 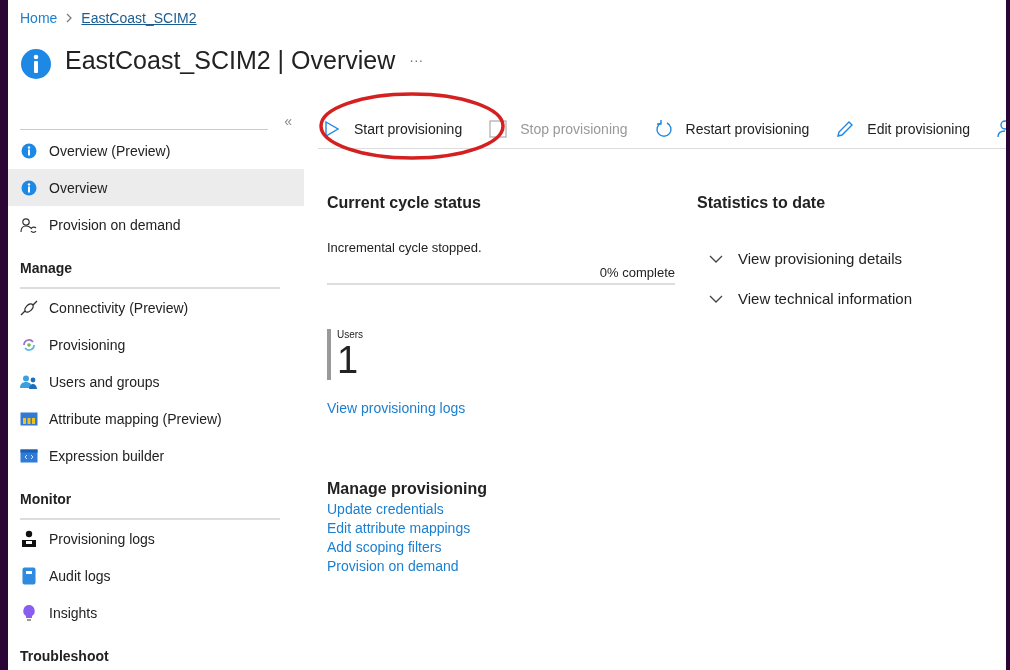 What do you see at coordinates (156, 418) in the screenshot?
I see `sidebar-item: Attribute mapping (Preview)` at bounding box center [156, 418].